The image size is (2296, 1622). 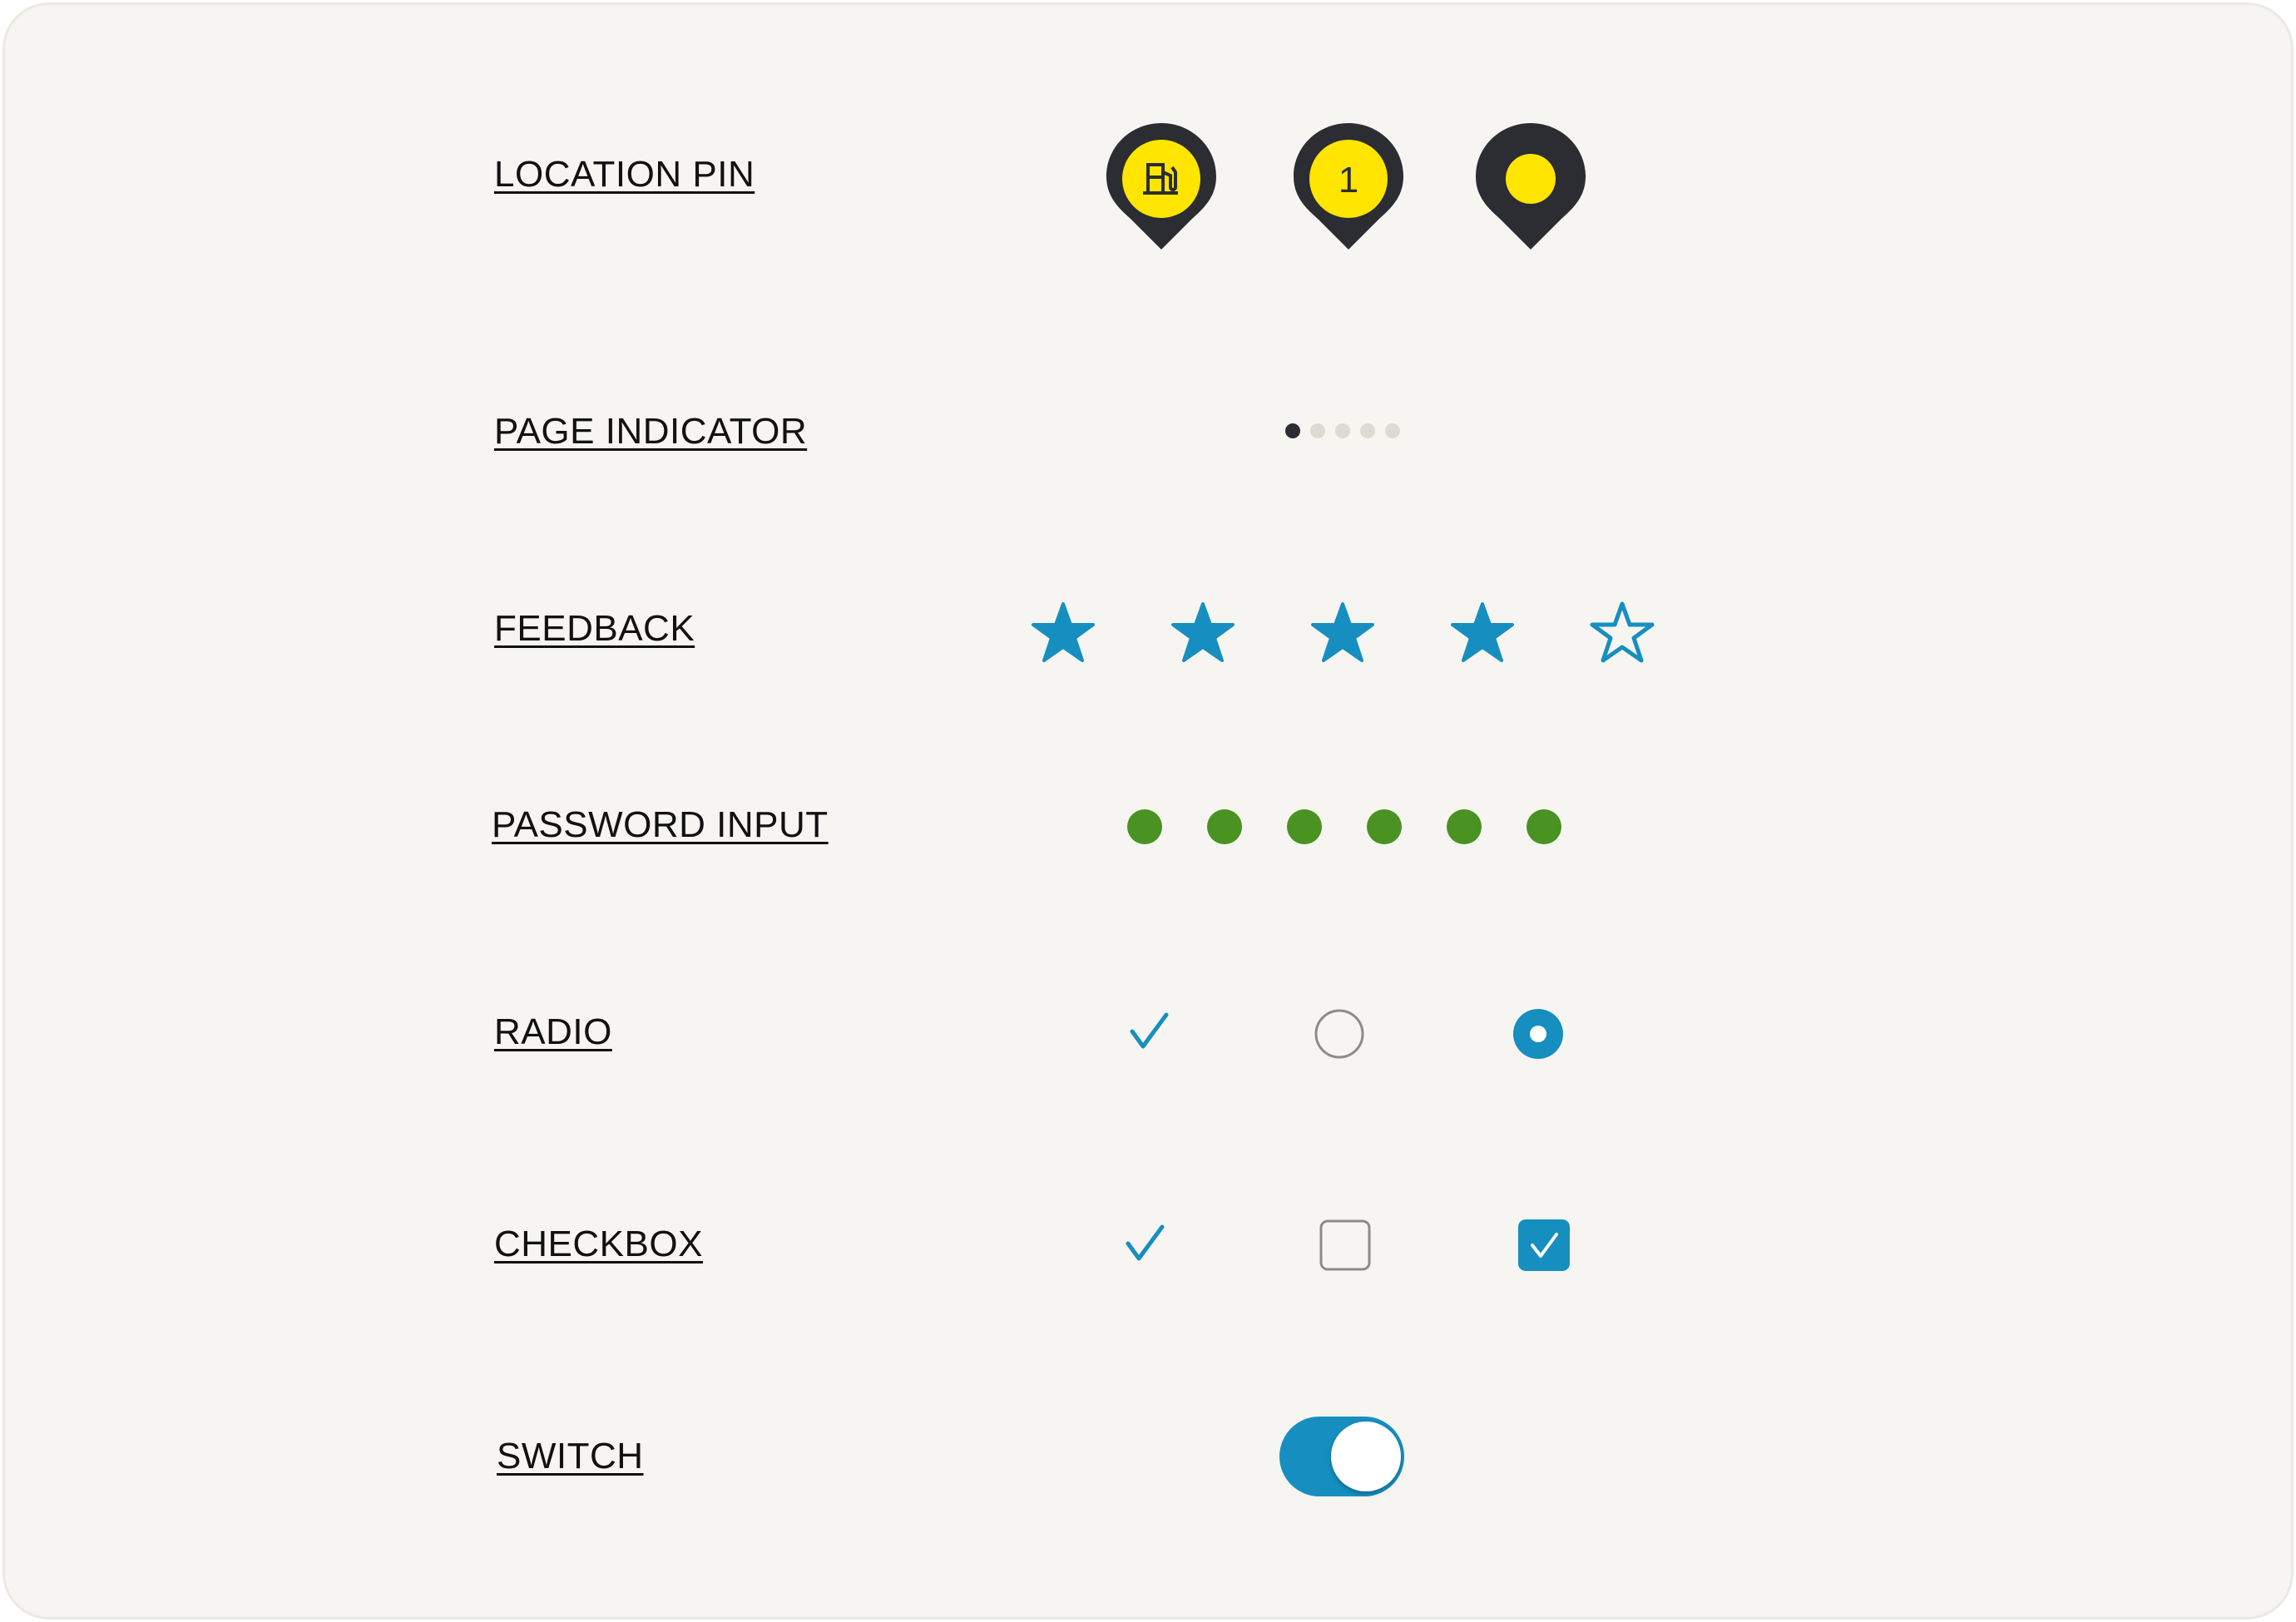 I want to click on radio-label: RADIO, so click(x=553, y=1031).